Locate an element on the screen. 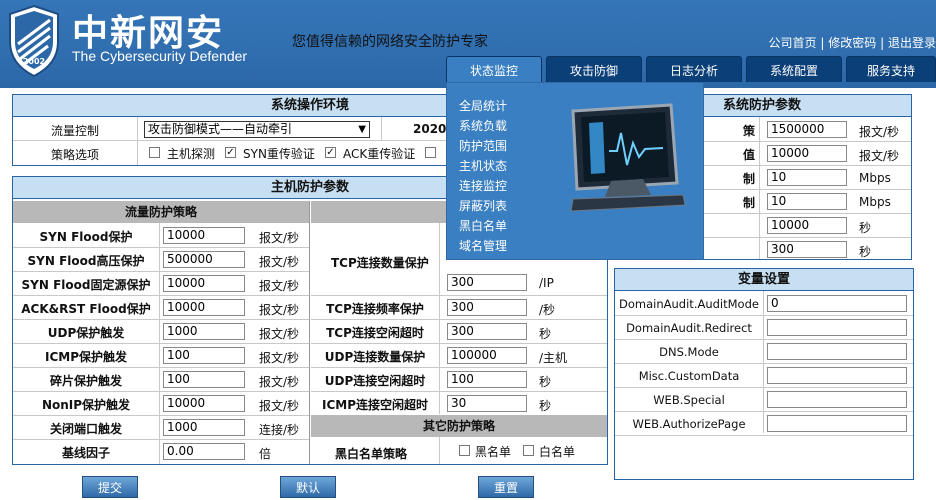  default-button: 默认 is located at coordinates (308, 487).